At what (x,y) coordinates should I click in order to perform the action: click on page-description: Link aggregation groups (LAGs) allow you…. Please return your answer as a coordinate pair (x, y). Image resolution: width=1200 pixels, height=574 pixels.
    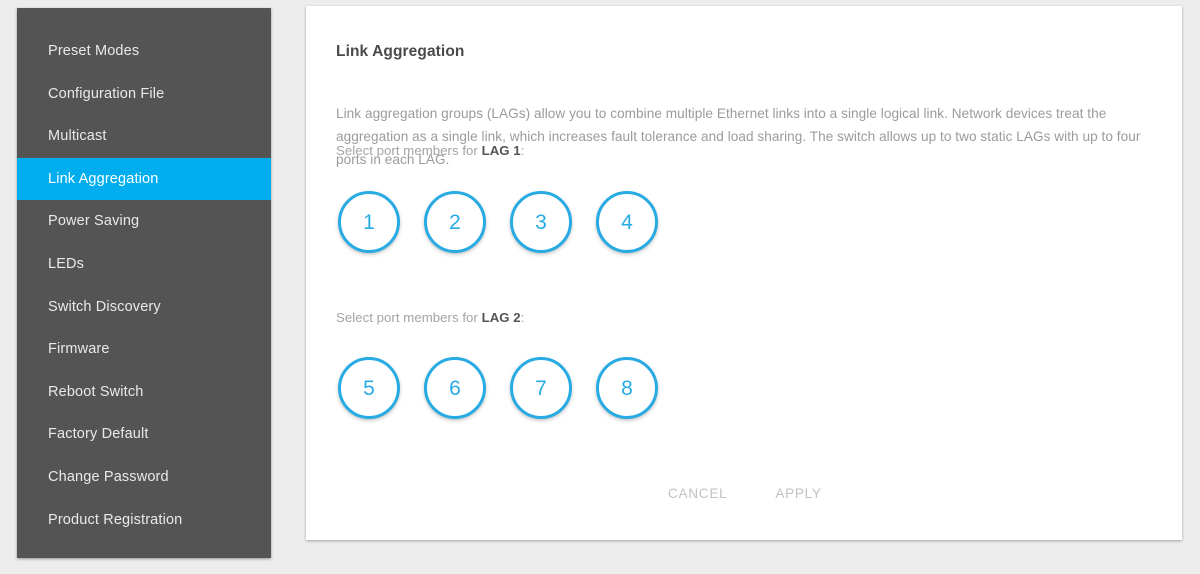
    Looking at the image, I should click on (738, 136).